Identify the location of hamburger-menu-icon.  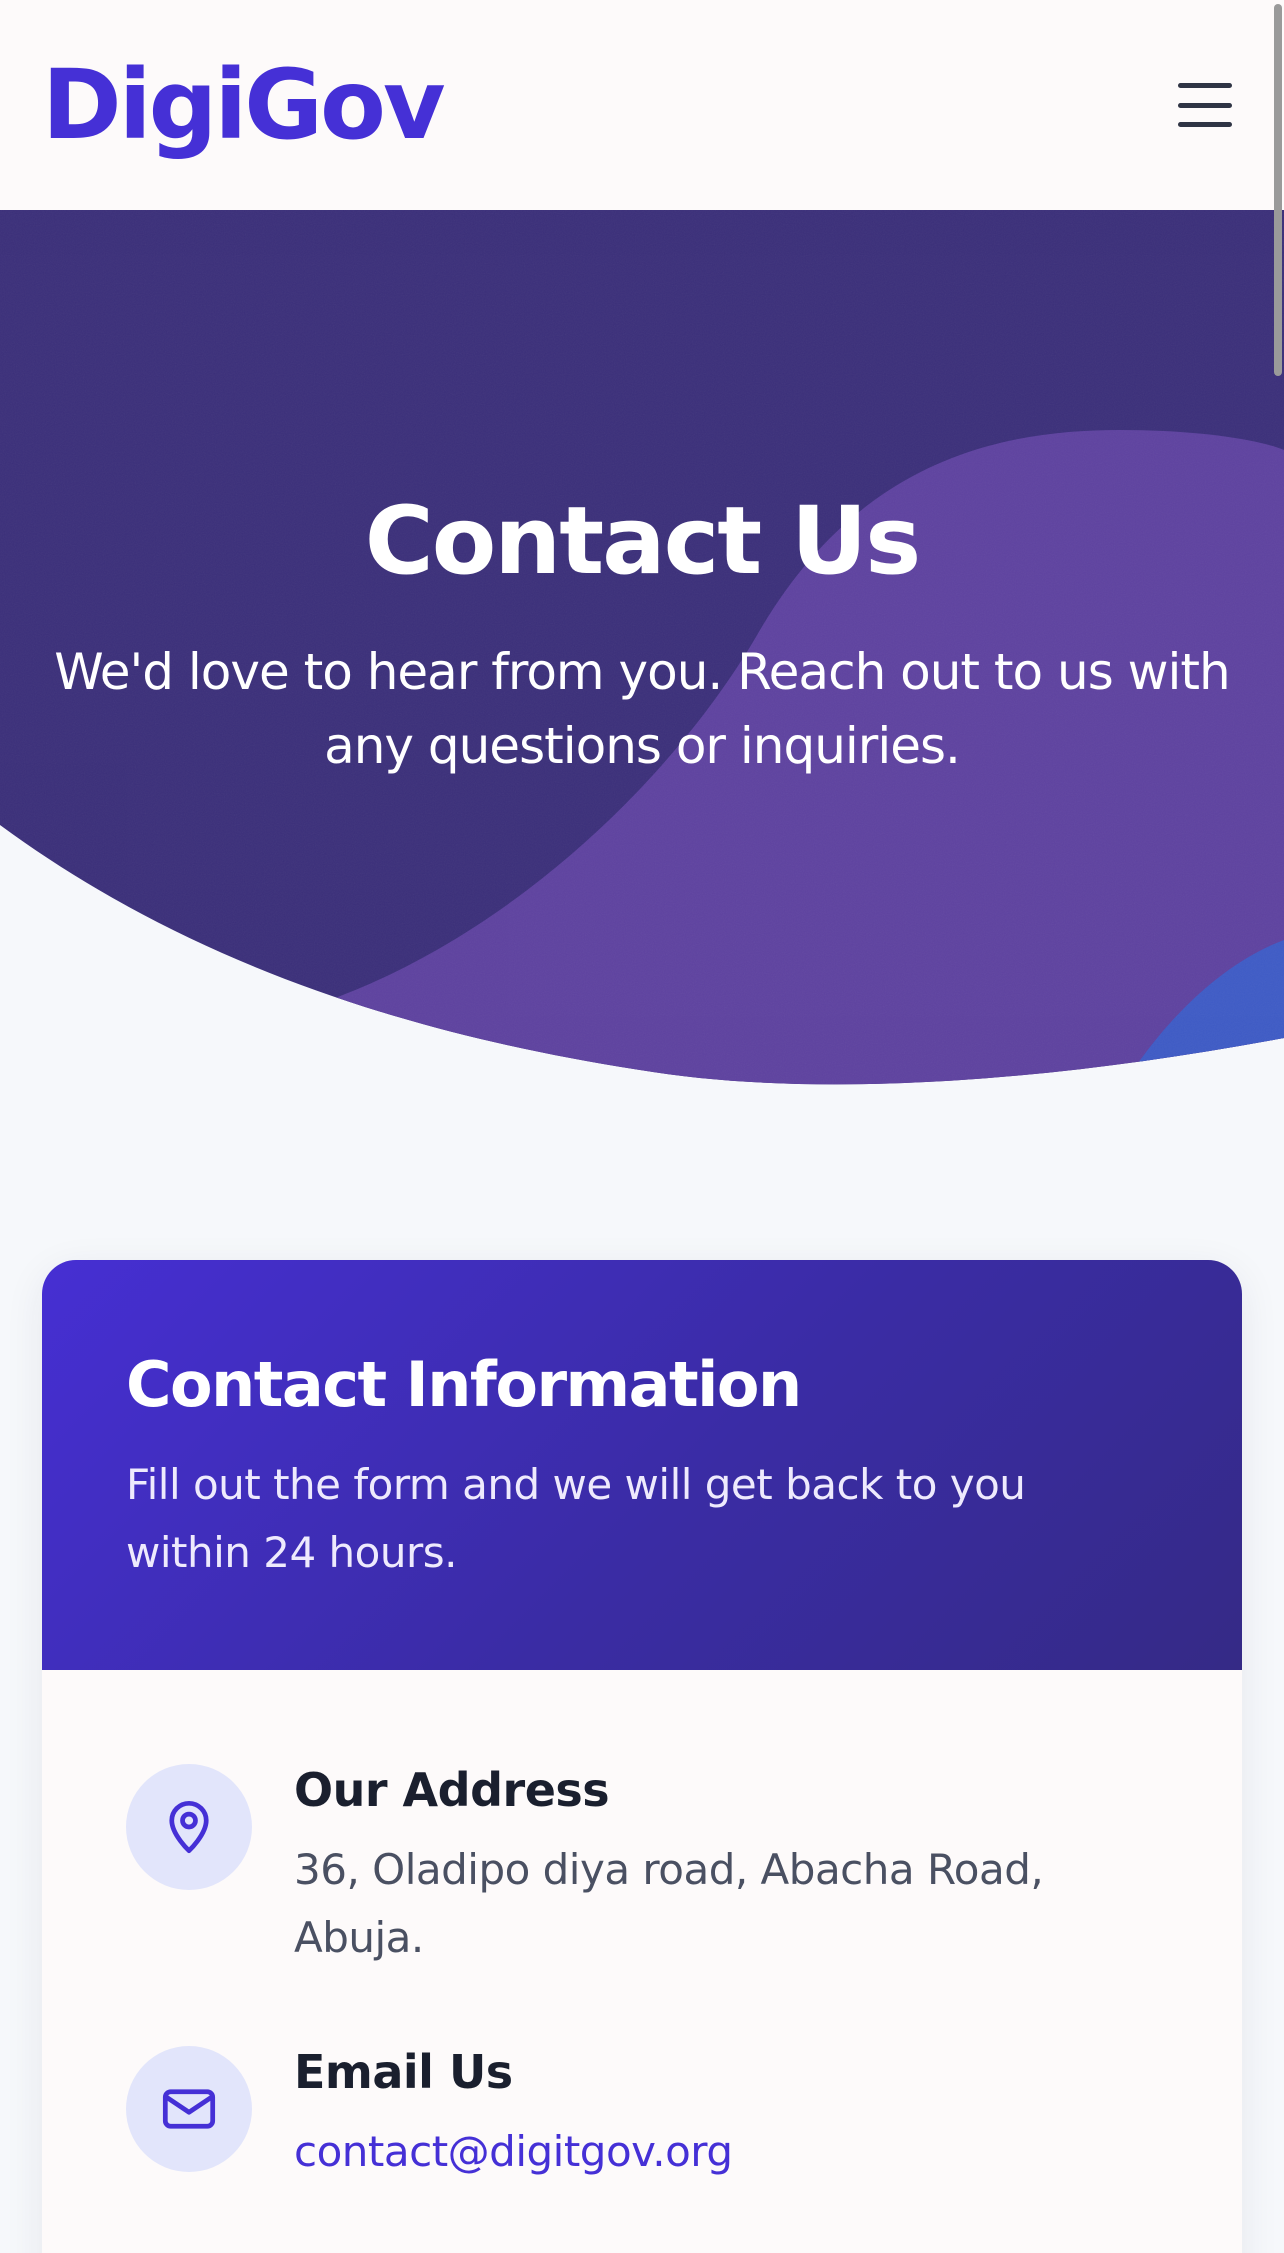
(1205, 105).